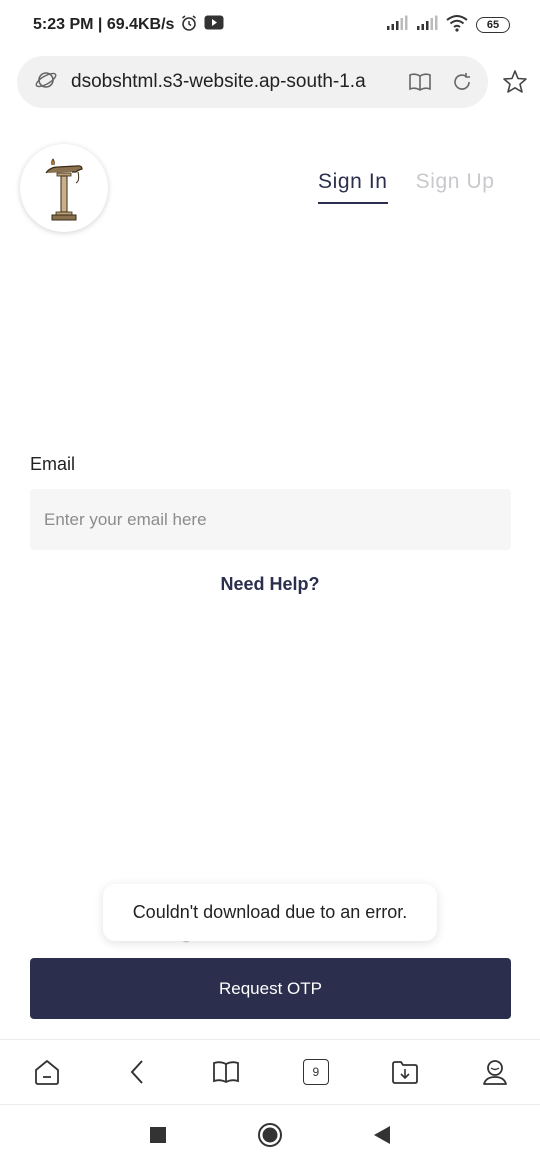 This screenshot has width=540, height=1170. I want to click on address-bar: dsobshtml.s3-website.ap-south-1.a, so click(252, 82).